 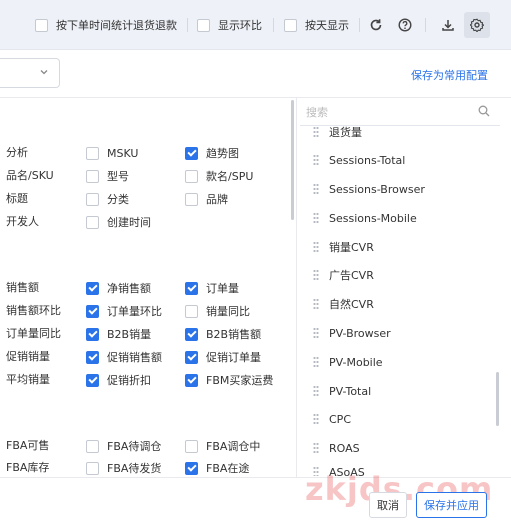 I want to click on field-orders: 订单量, so click(x=212, y=288).